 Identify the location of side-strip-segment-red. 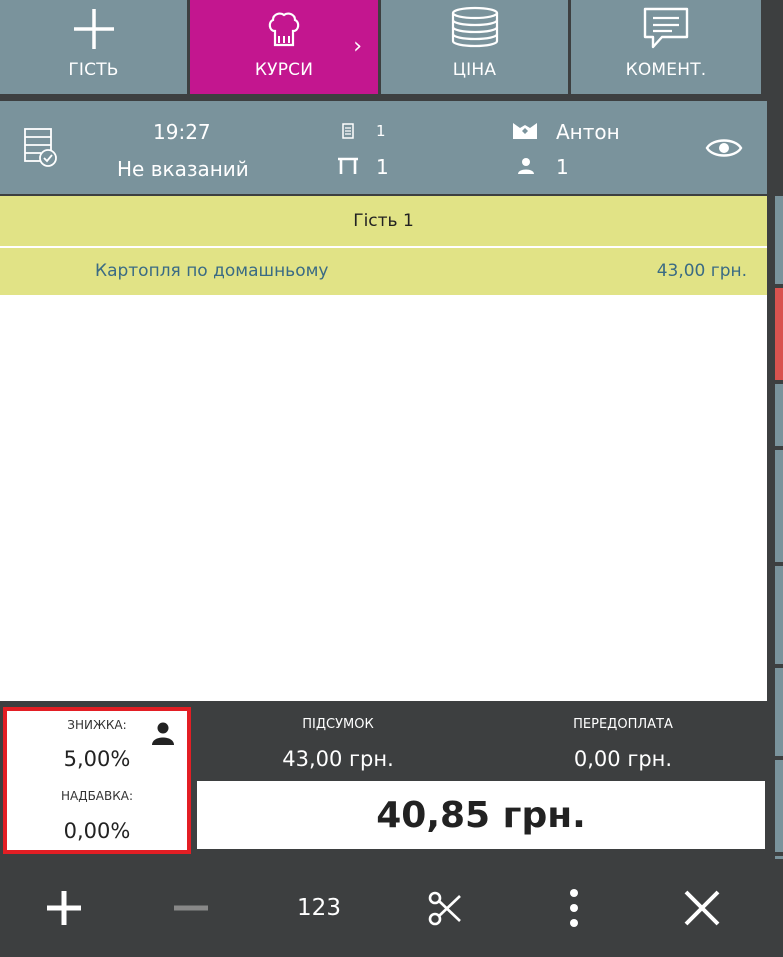
(779, 334).